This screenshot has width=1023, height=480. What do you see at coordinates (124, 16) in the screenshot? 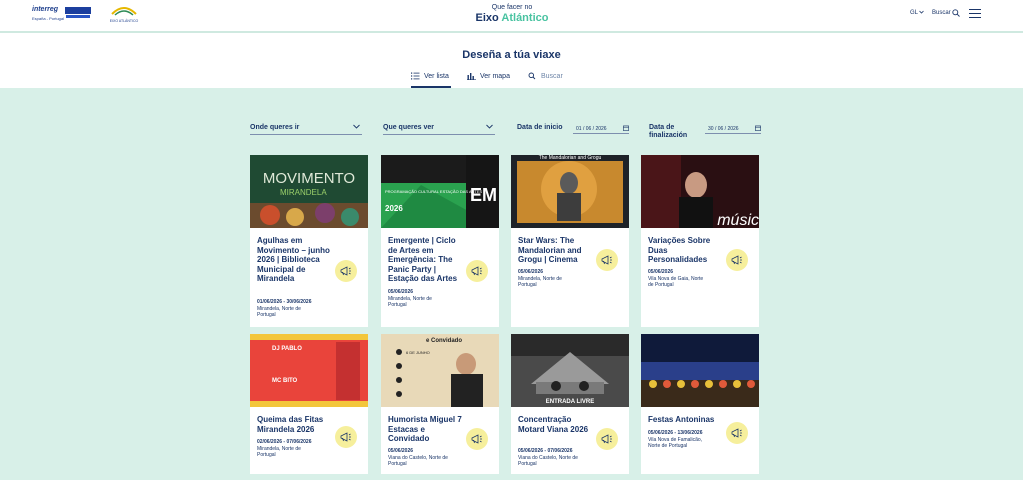
I see `eixo-atlantico-logo: EIXO ATLÁNTICO` at bounding box center [124, 16].